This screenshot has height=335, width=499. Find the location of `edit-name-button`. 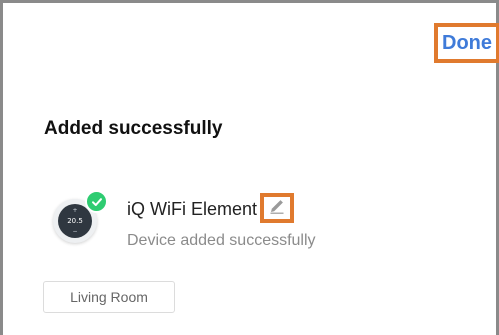

edit-name-button is located at coordinates (277, 208).